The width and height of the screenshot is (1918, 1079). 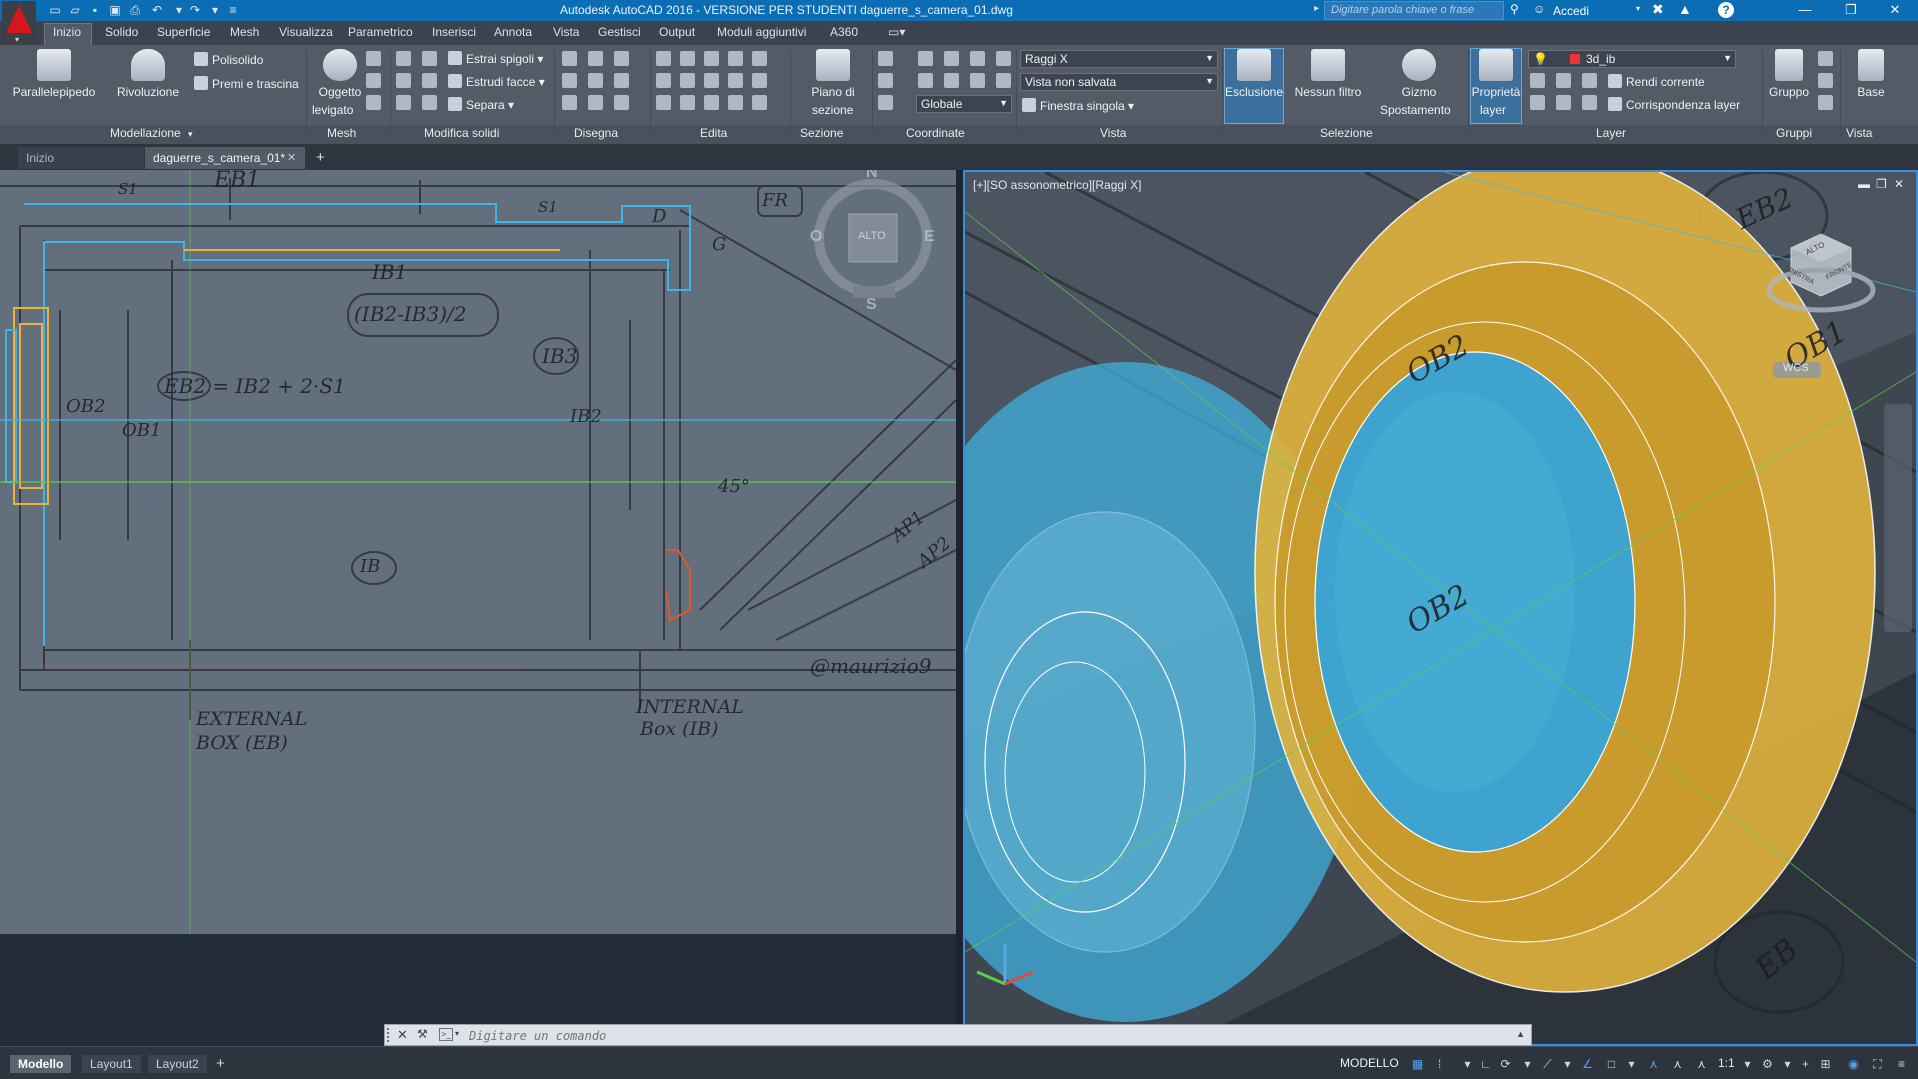 What do you see at coordinates (977, 80) in the screenshot?
I see `ucs-view-icon` at bounding box center [977, 80].